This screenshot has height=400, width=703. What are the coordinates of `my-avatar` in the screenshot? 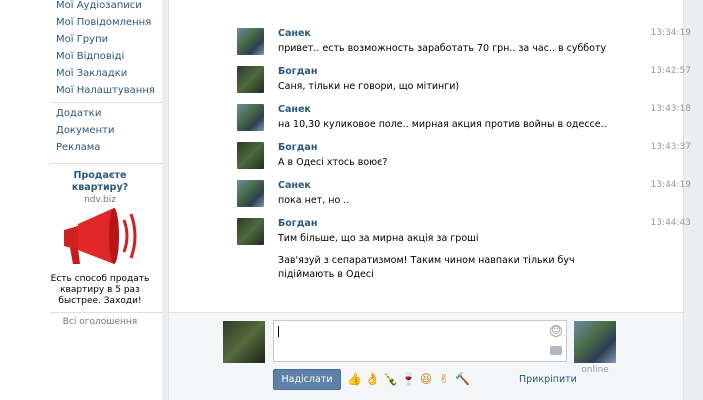 It's located at (244, 342).